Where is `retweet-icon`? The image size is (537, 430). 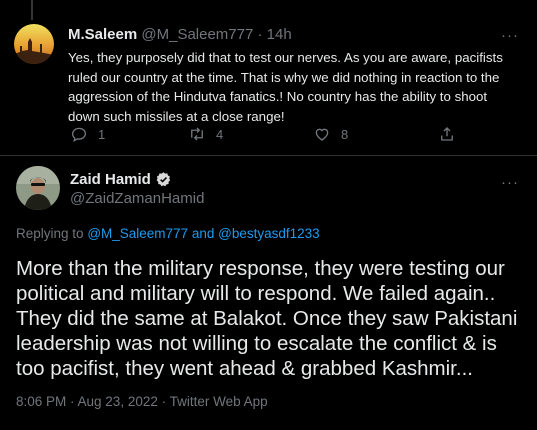 retweet-icon is located at coordinates (197, 134).